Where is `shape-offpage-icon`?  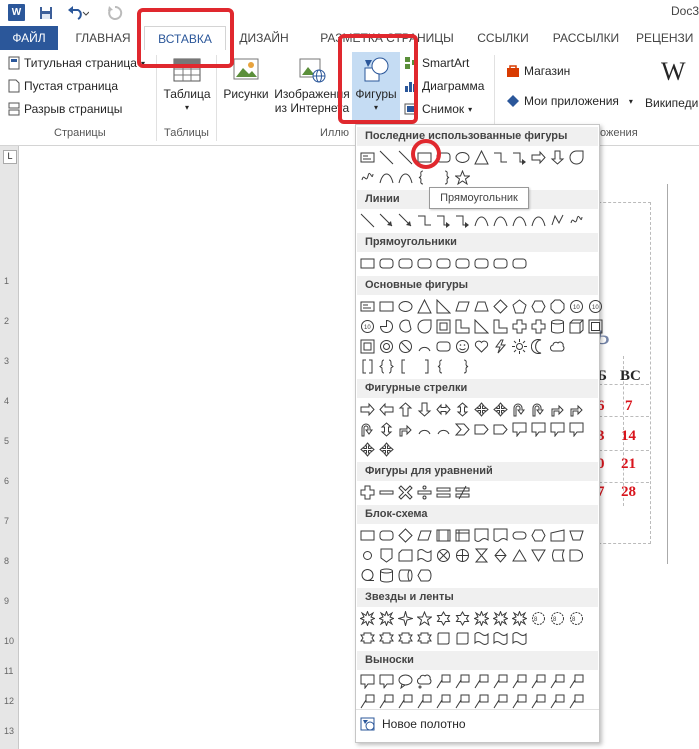 shape-offpage-icon is located at coordinates (386, 555).